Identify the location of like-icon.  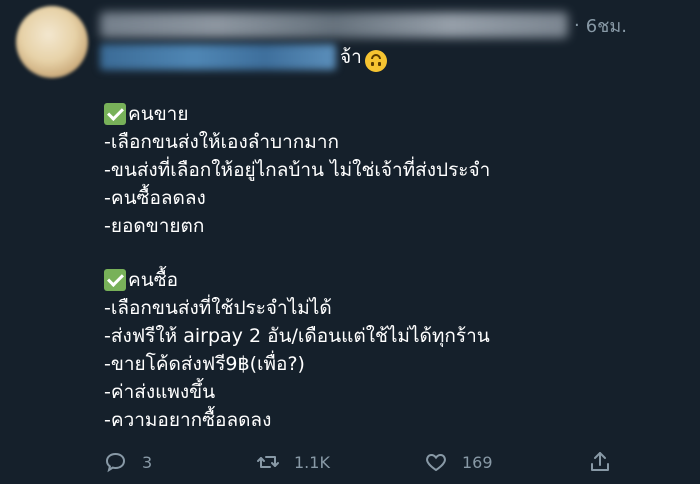
(436, 462).